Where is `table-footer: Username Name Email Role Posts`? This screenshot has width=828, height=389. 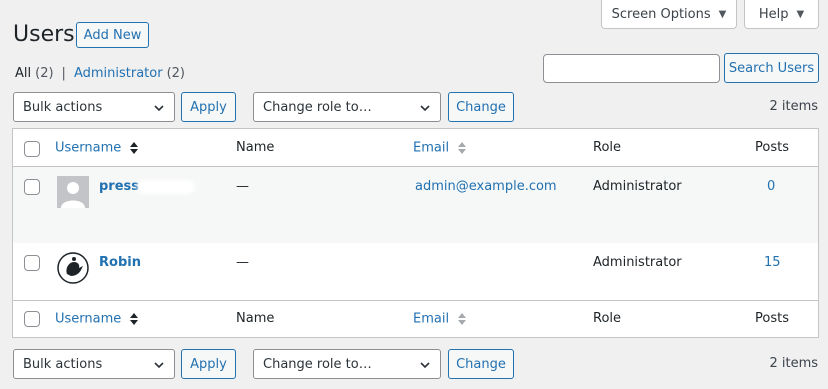
table-footer: Username Name Email Role Posts is located at coordinates (415, 318).